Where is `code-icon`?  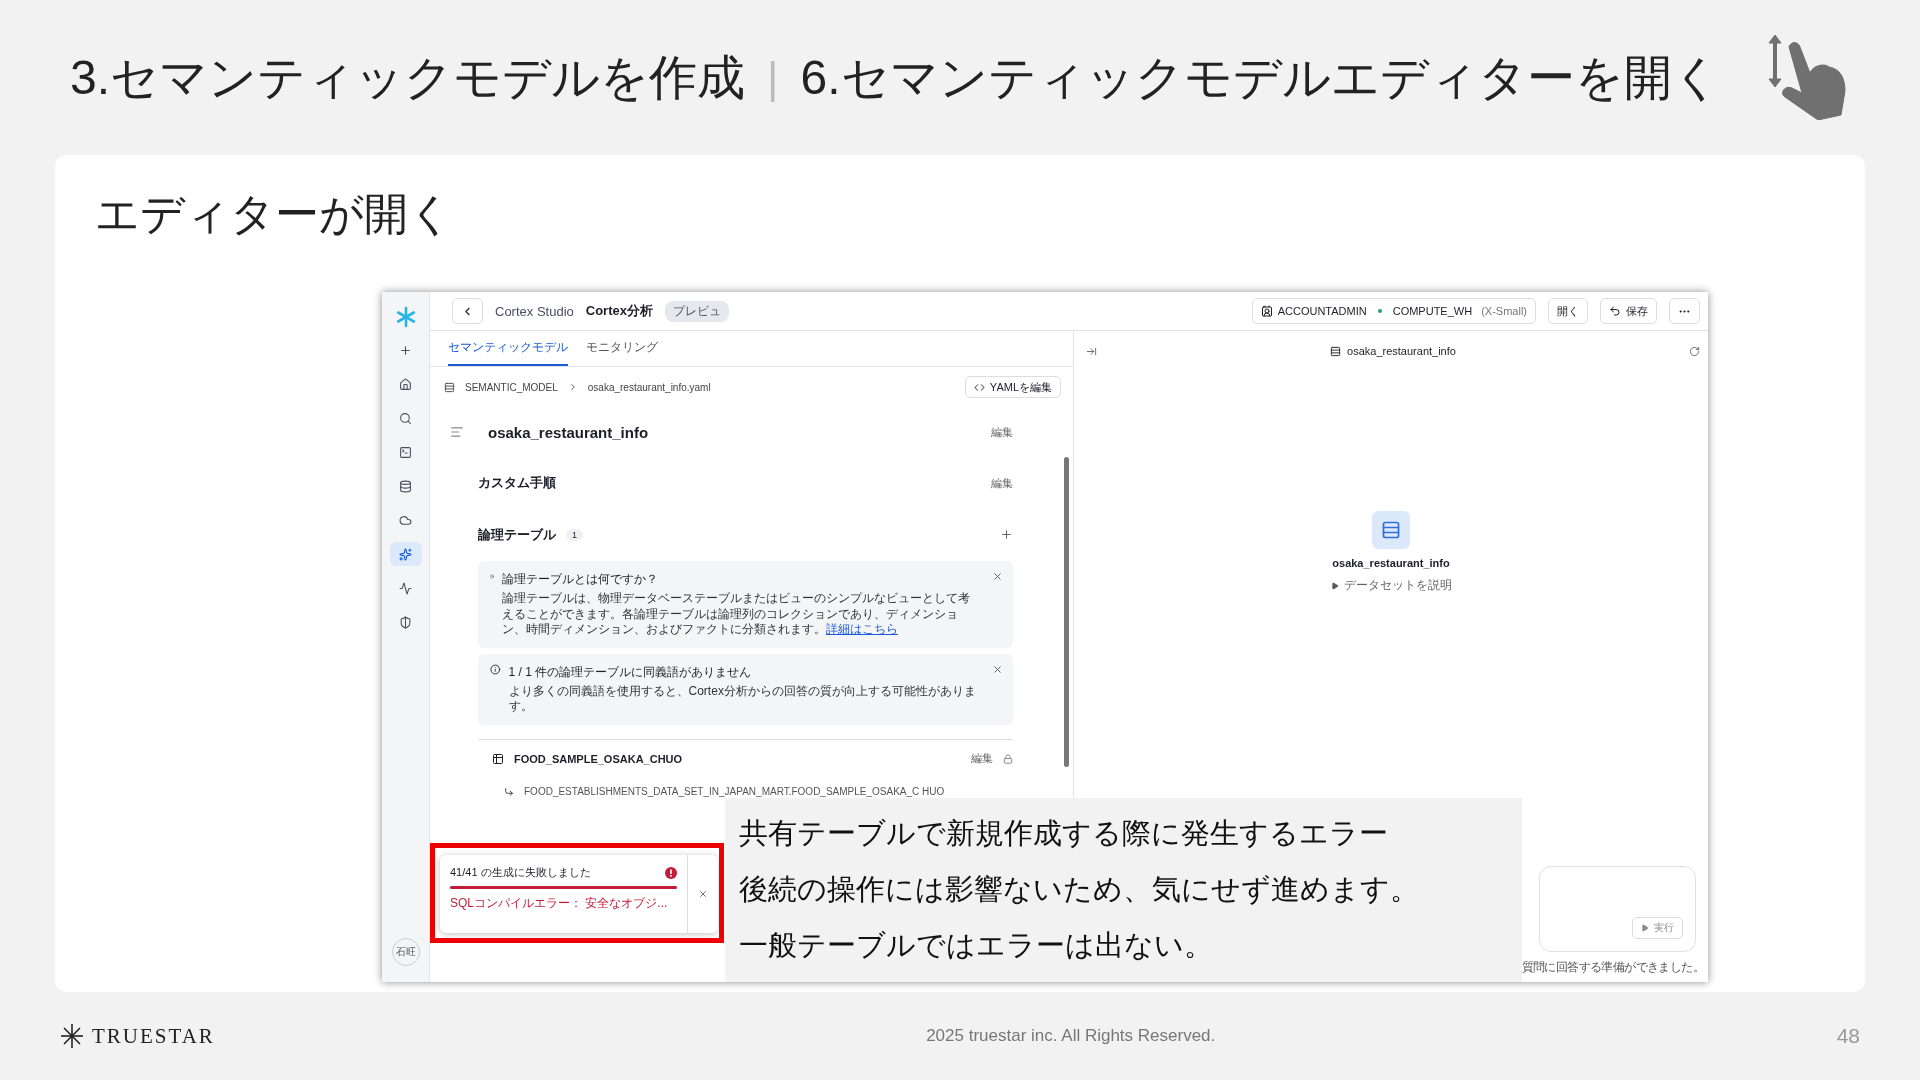 code-icon is located at coordinates (979, 387).